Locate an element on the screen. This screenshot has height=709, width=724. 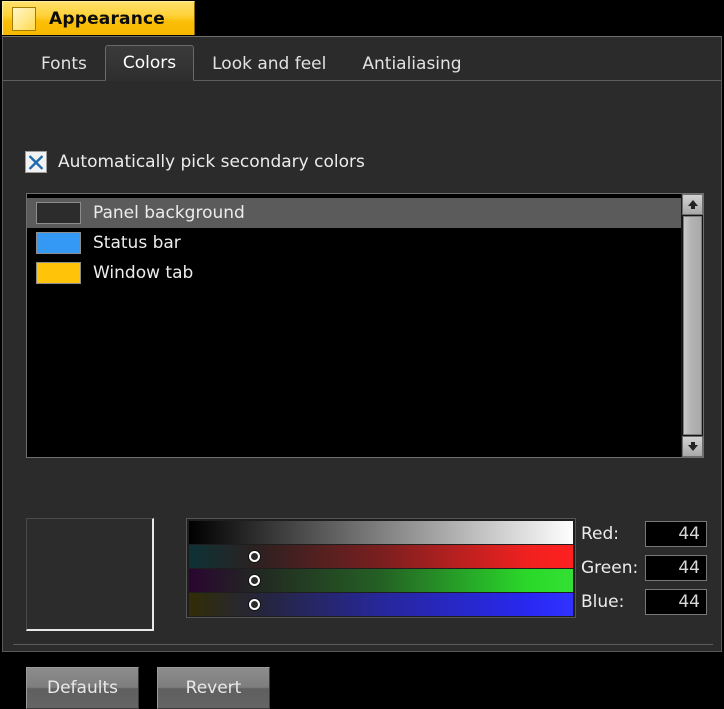
vertical-scrollbar is located at coordinates (692, 325).